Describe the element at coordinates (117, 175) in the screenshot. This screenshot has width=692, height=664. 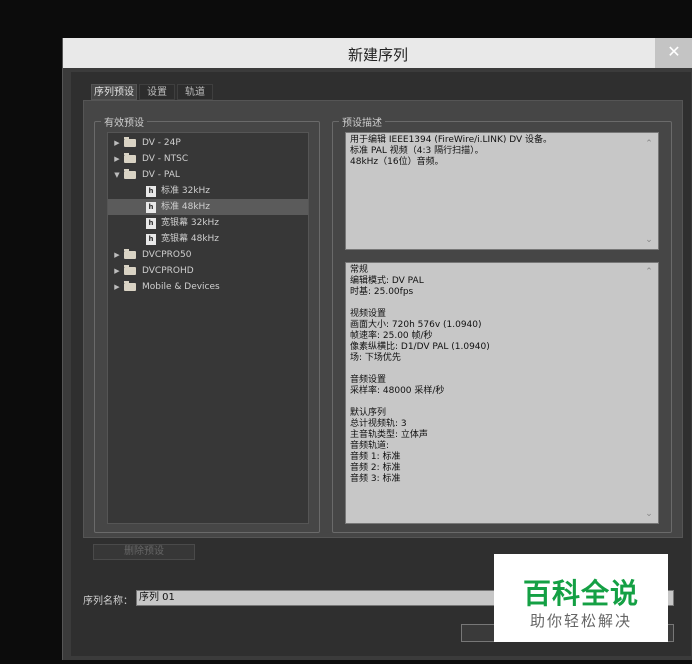
I see `collapse-arrow-icon: ▼` at that location.